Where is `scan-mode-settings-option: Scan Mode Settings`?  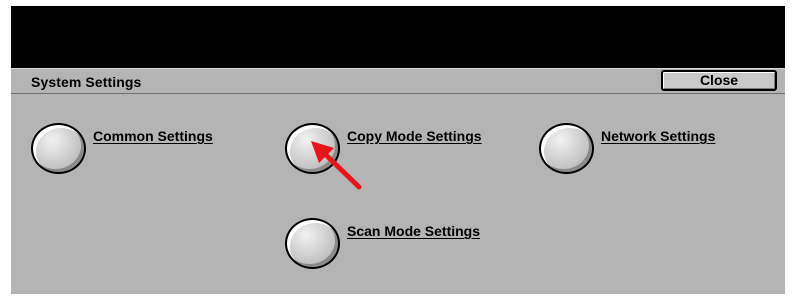
scan-mode-settings-option: Scan Mode Settings is located at coordinates (395, 245).